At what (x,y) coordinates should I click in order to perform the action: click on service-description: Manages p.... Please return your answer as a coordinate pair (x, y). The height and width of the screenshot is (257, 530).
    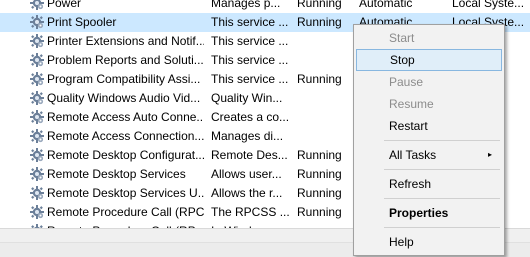
    Looking at the image, I should click on (251, 5).